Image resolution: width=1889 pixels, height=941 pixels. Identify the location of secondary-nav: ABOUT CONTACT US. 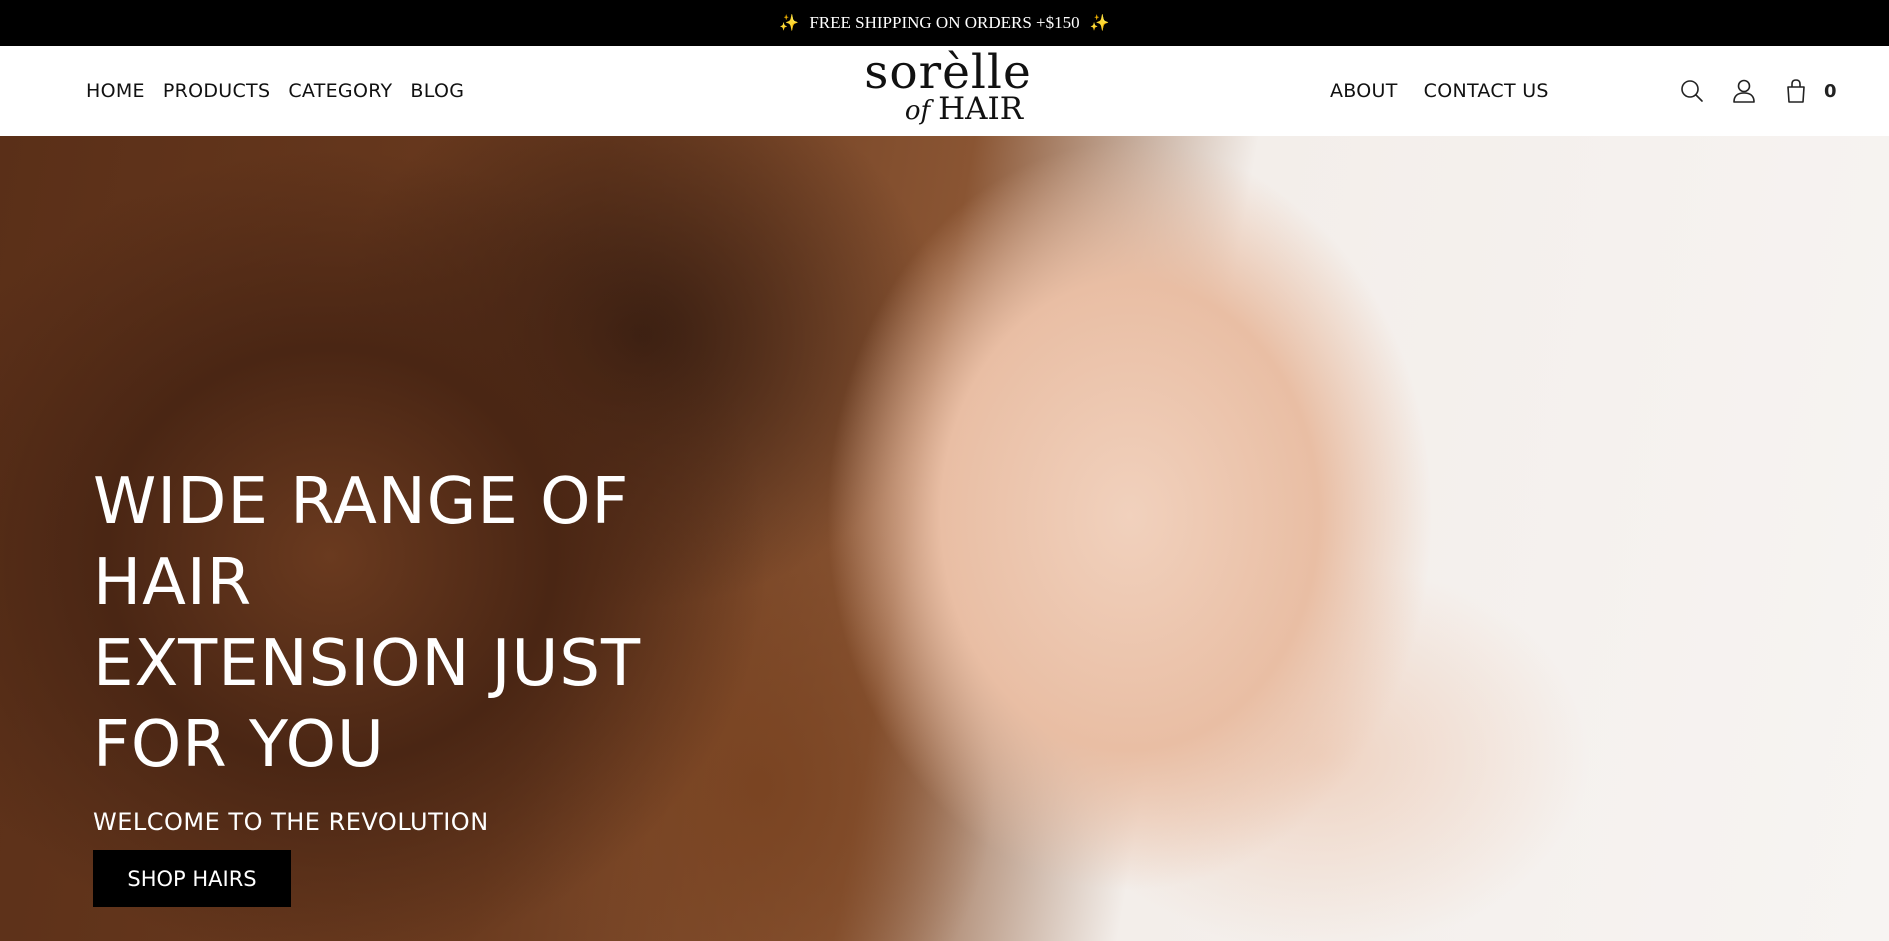
(1439, 91).